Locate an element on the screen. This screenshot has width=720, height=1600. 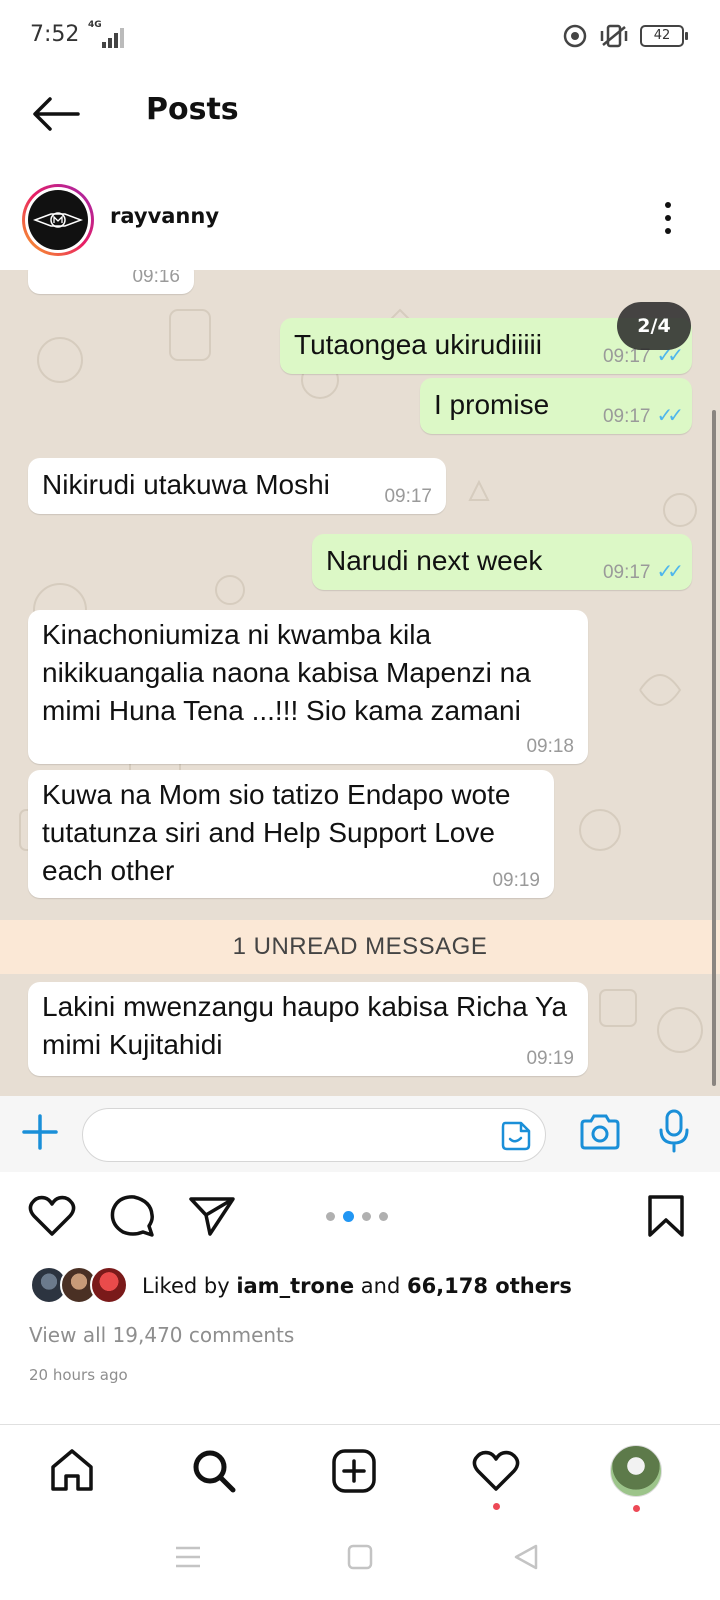
search-icon is located at coordinates (214, 1471).